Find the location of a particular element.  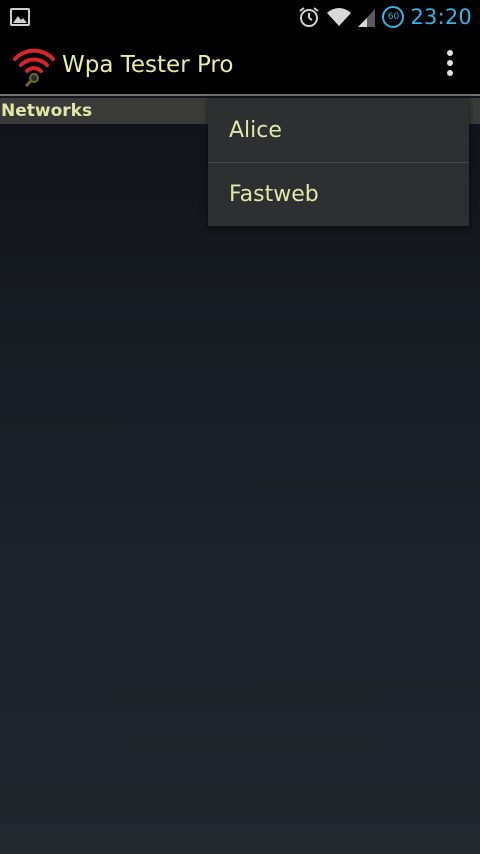

status-icons: 60 23:20 is located at coordinates (385, 17).